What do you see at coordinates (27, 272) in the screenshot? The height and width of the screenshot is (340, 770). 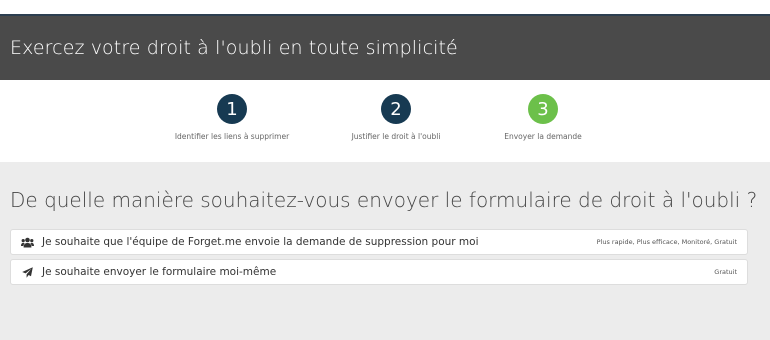 I see `paper-plane-icon` at bounding box center [27, 272].